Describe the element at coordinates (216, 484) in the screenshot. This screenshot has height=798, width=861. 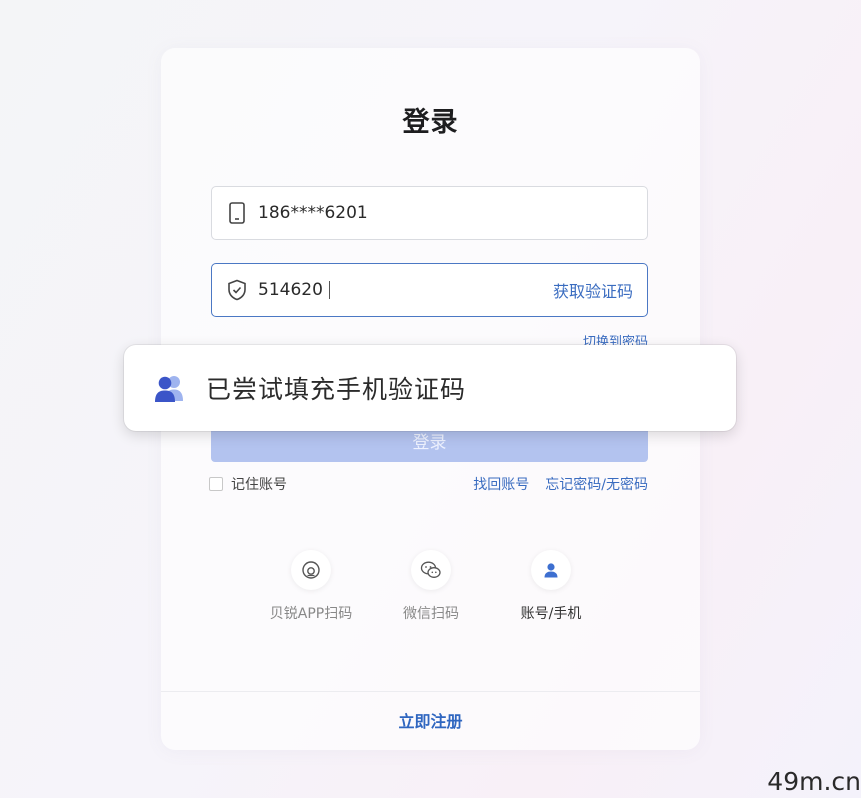
I see `remember-checkbox` at that location.